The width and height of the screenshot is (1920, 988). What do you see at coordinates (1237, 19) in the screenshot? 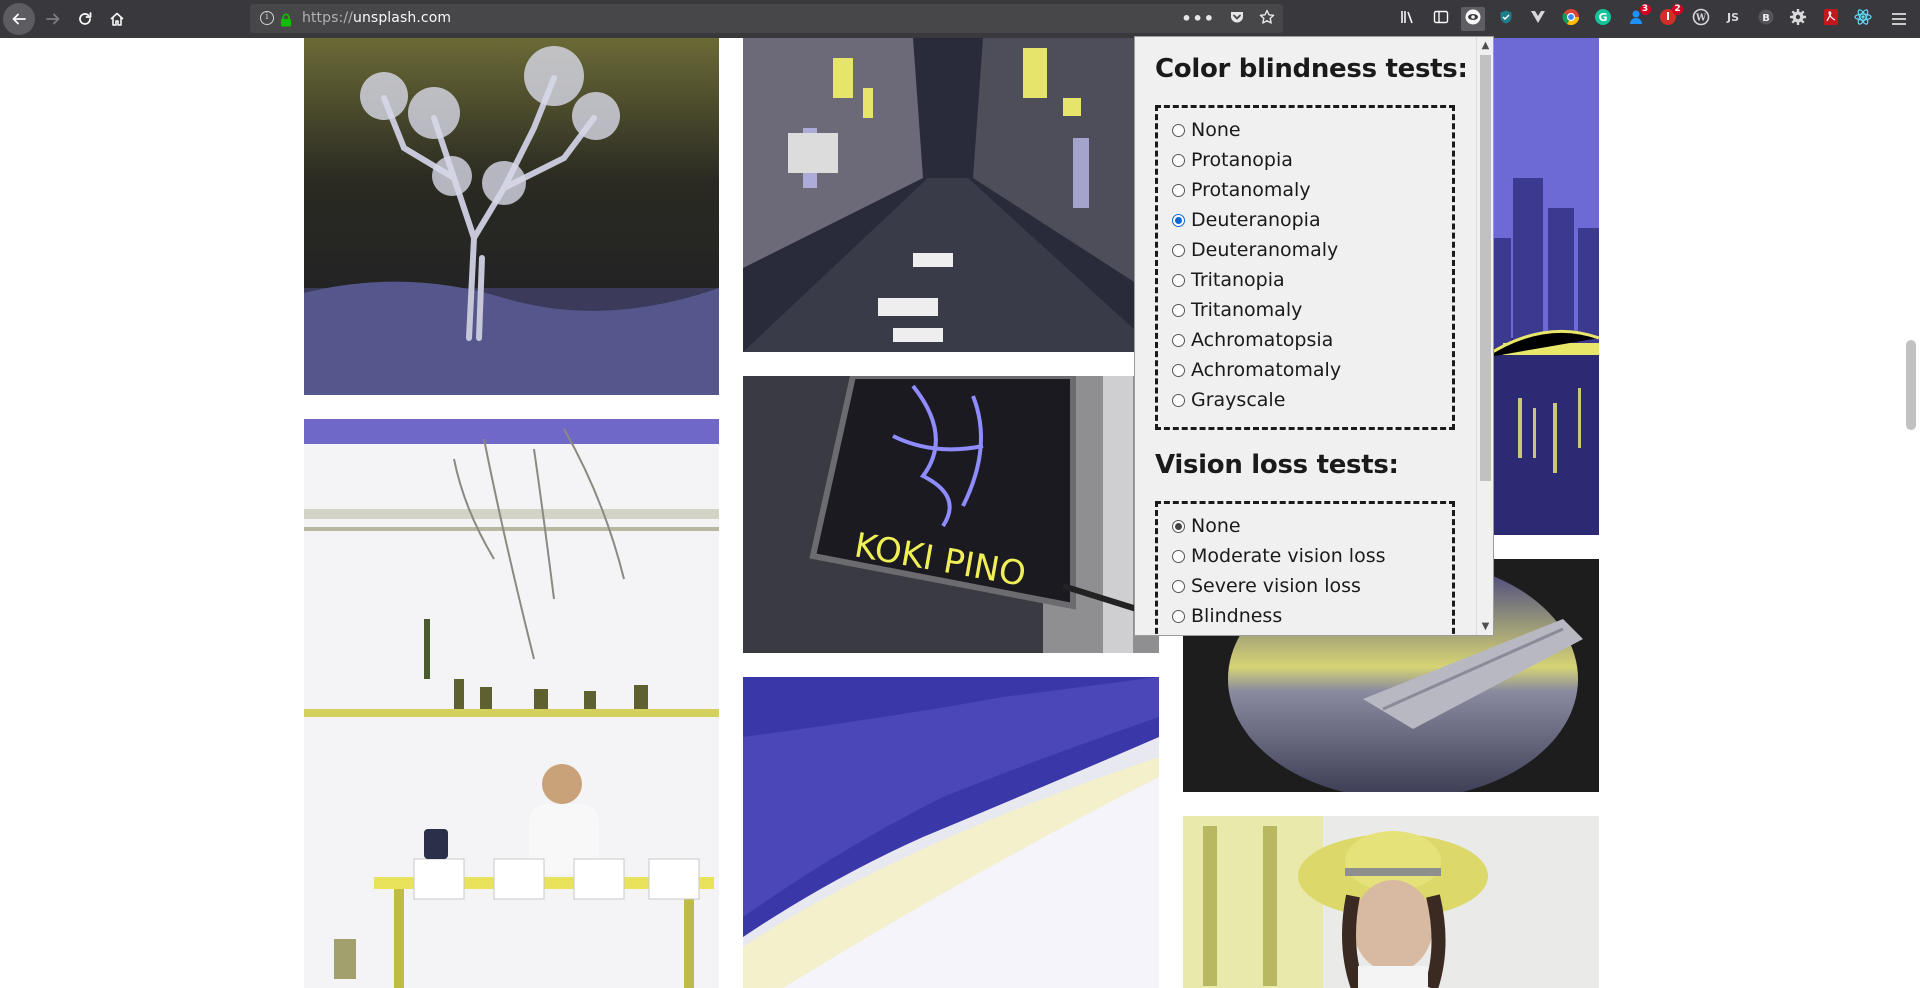
I see `pocket-icon` at bounding box center [1237, 19].